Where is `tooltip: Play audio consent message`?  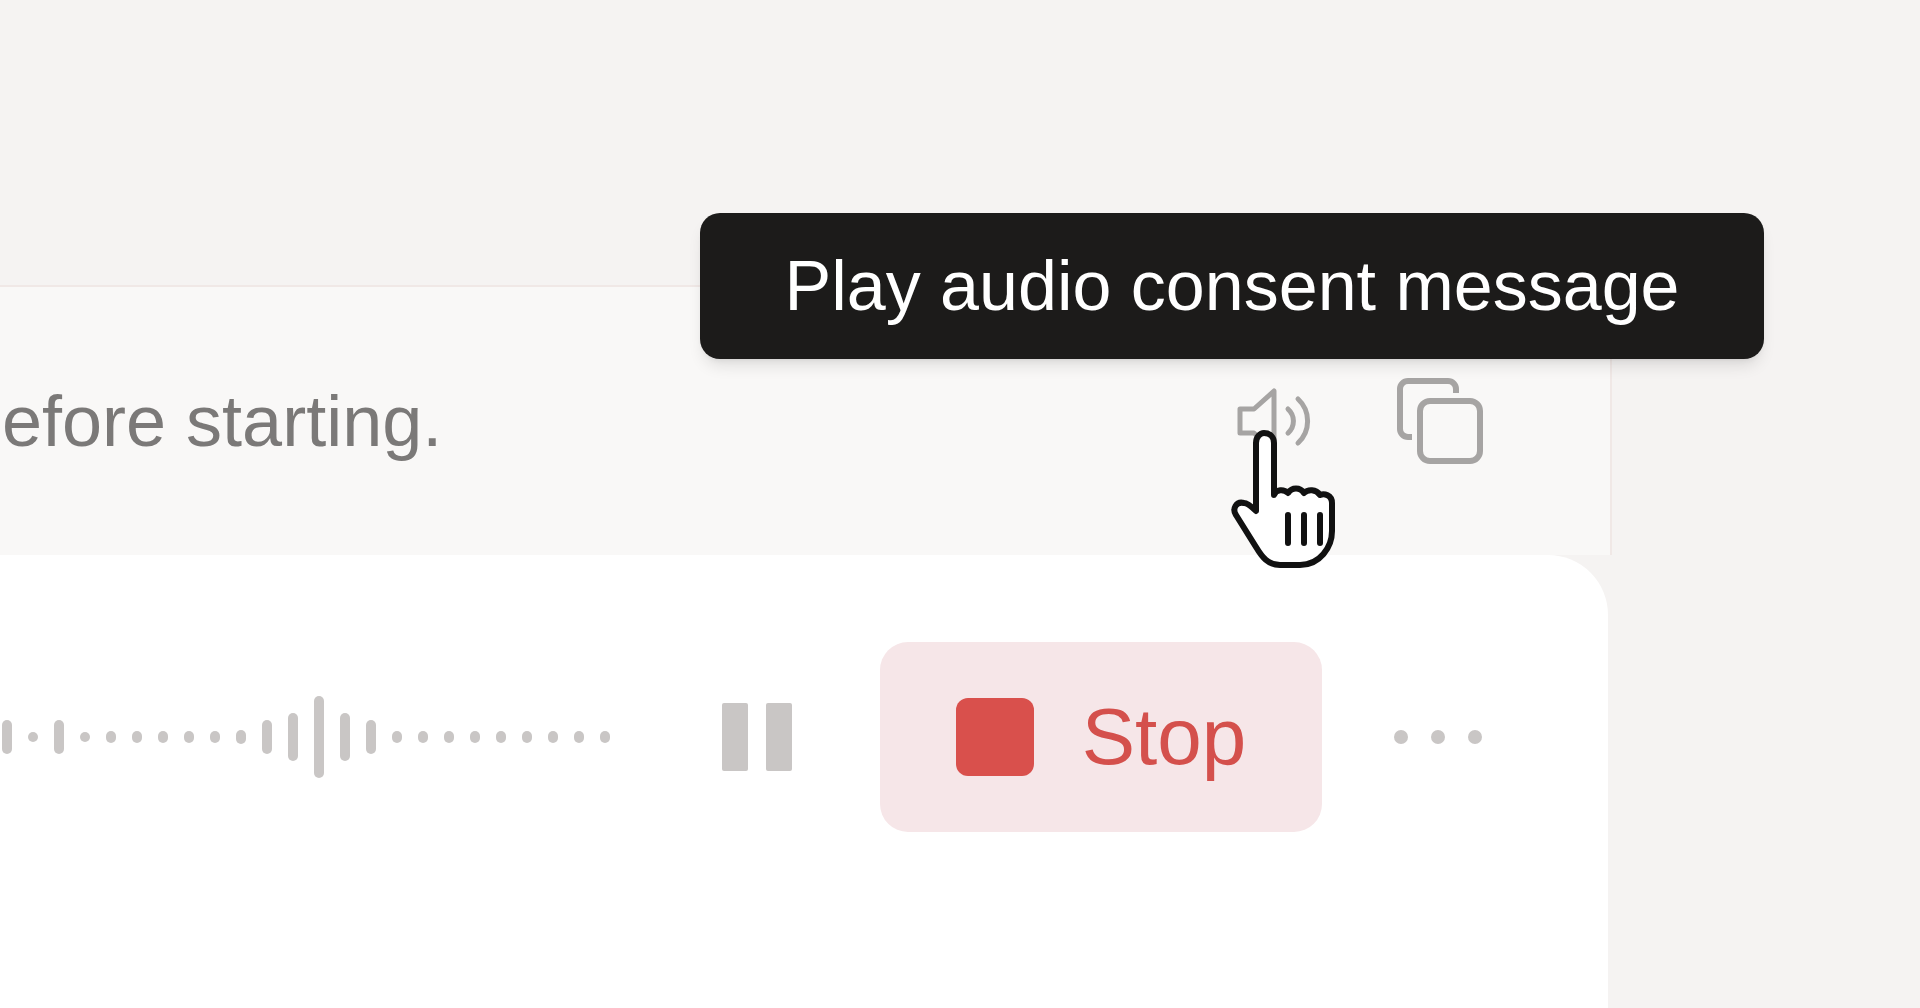
tooltip: Play audio consent message is located at coordinates (1232, 286).